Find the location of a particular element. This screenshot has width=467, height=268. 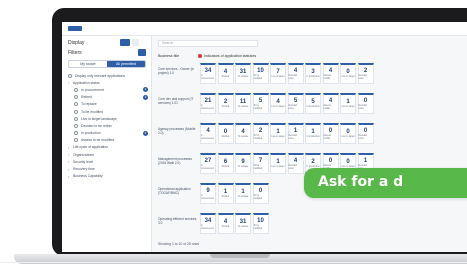

filter-count-badge: 1 is located at coordinates (145, 90).